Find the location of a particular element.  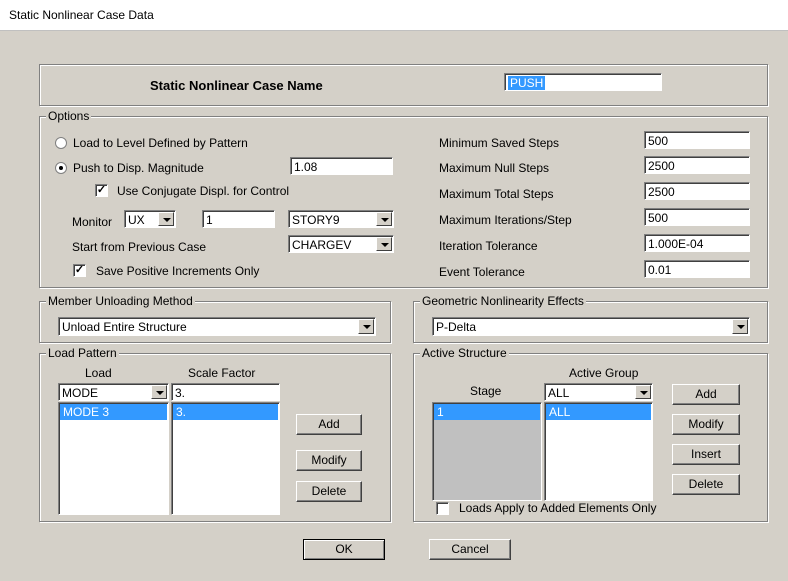

max-total-label: Maximum Total Steps is located at coordinates (496, 194).